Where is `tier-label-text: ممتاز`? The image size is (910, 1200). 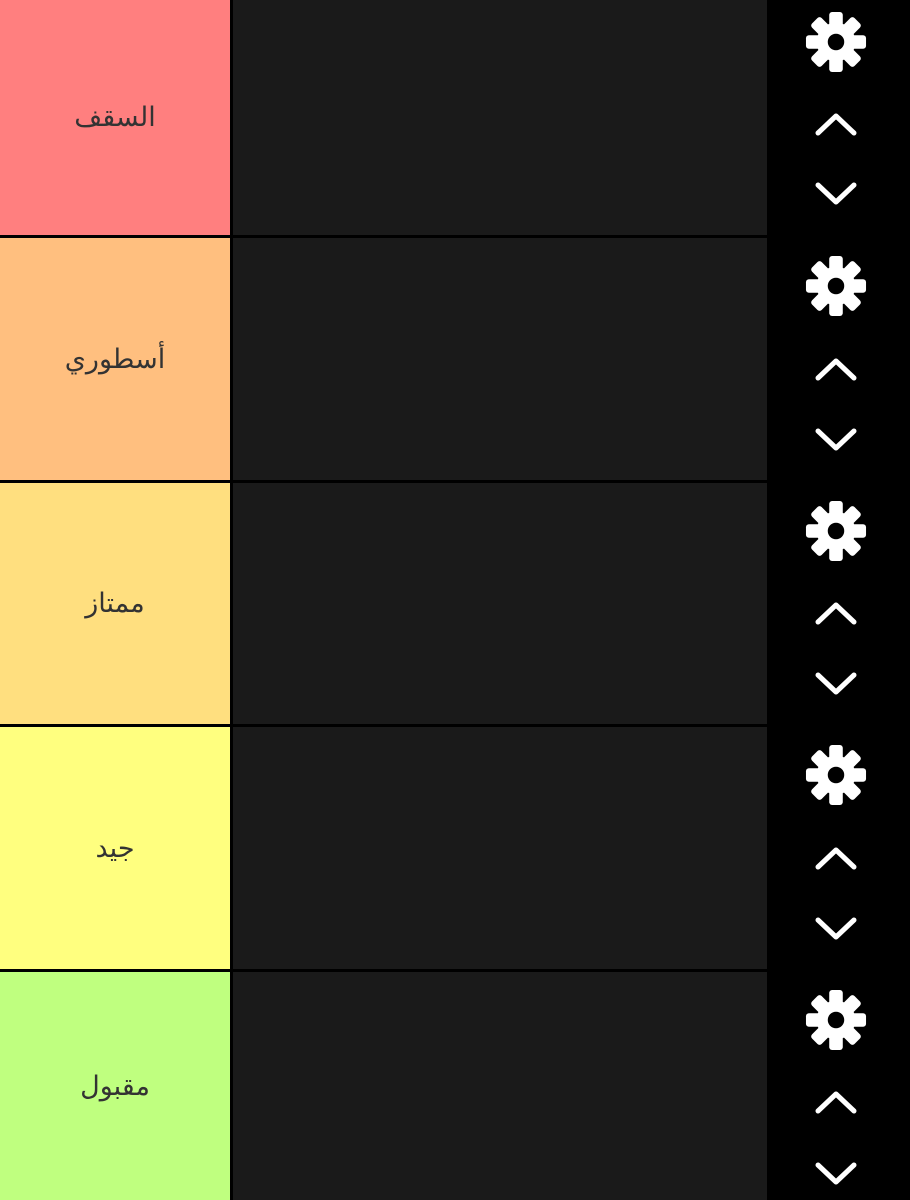 tier-label-text: ممتاز is located at coordinates (115, 603).